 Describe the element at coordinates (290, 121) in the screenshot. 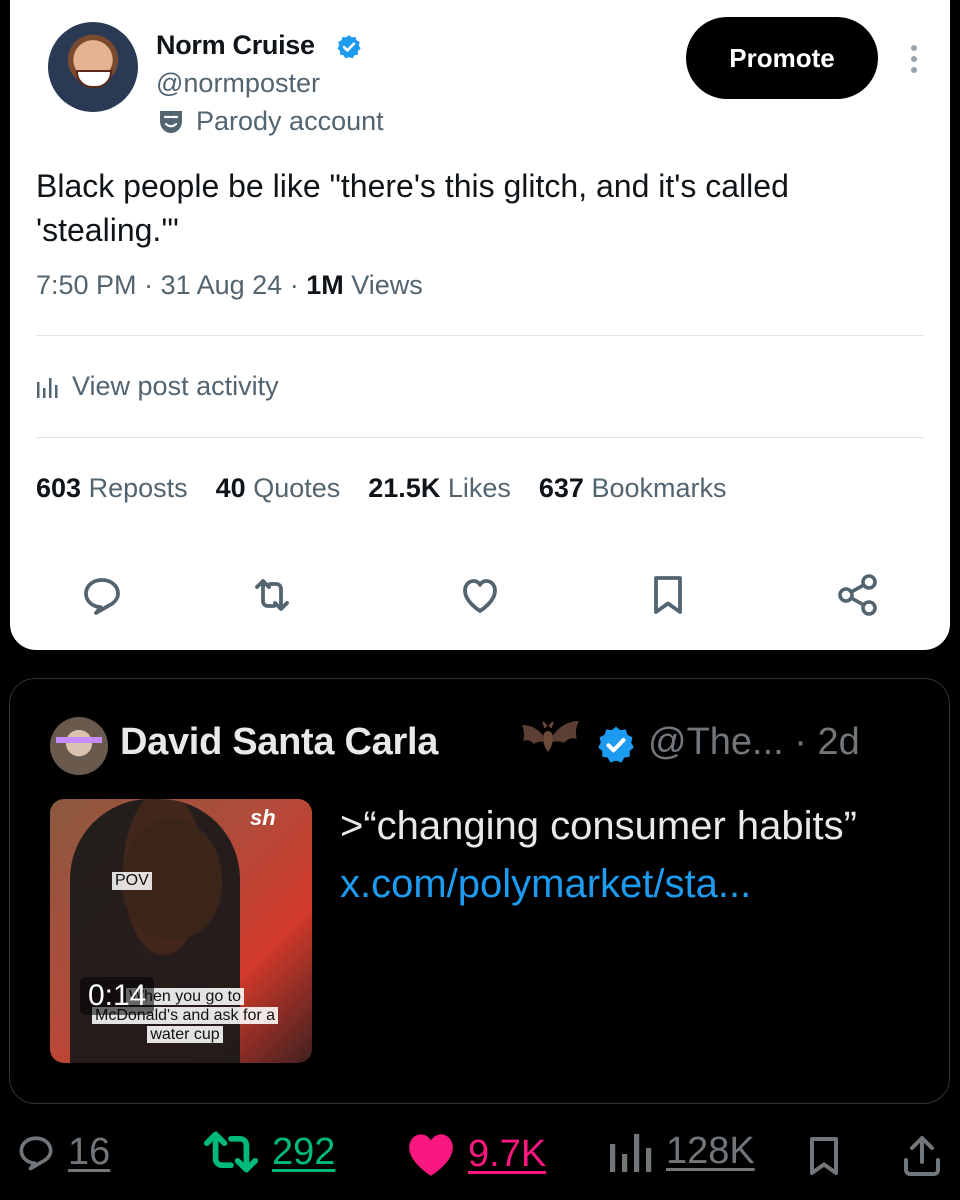

I see `parody-text: Parody account` at that location.